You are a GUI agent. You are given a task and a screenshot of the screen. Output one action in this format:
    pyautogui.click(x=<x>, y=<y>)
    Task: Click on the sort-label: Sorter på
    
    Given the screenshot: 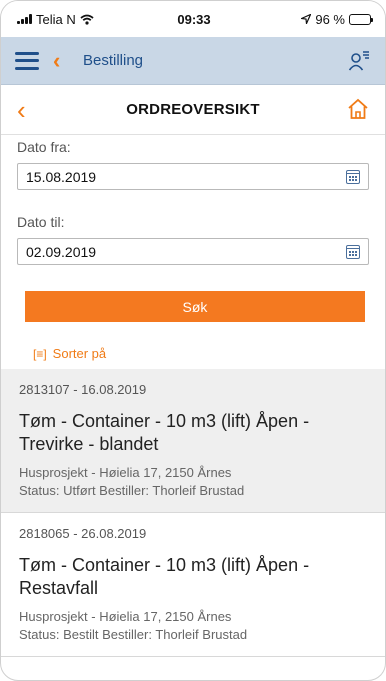 What is the action you would take?
    pyautogui.click(x=79, y=353)
    